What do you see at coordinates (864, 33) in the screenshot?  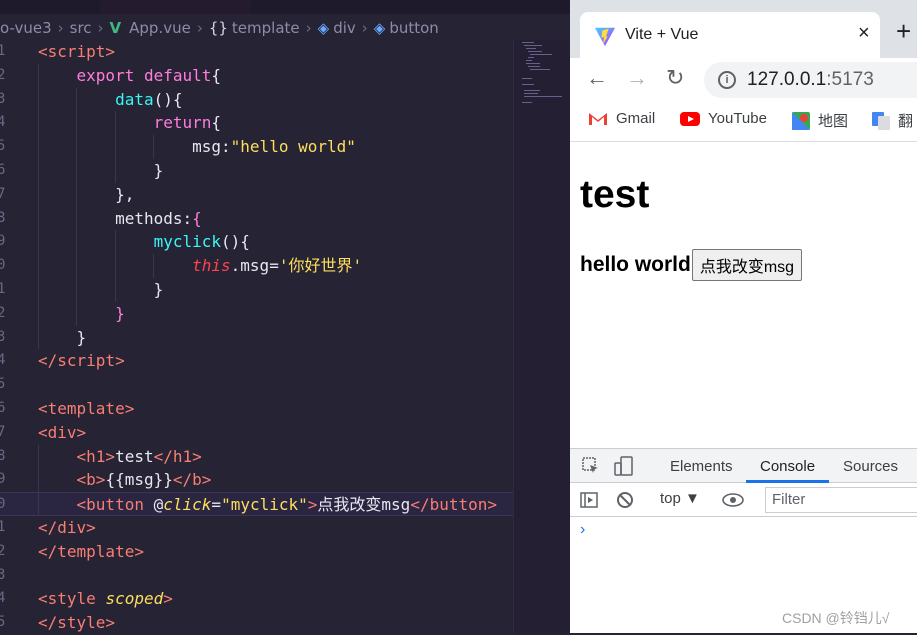 I see `close-icon: ×` at bounding box center [864, 33].